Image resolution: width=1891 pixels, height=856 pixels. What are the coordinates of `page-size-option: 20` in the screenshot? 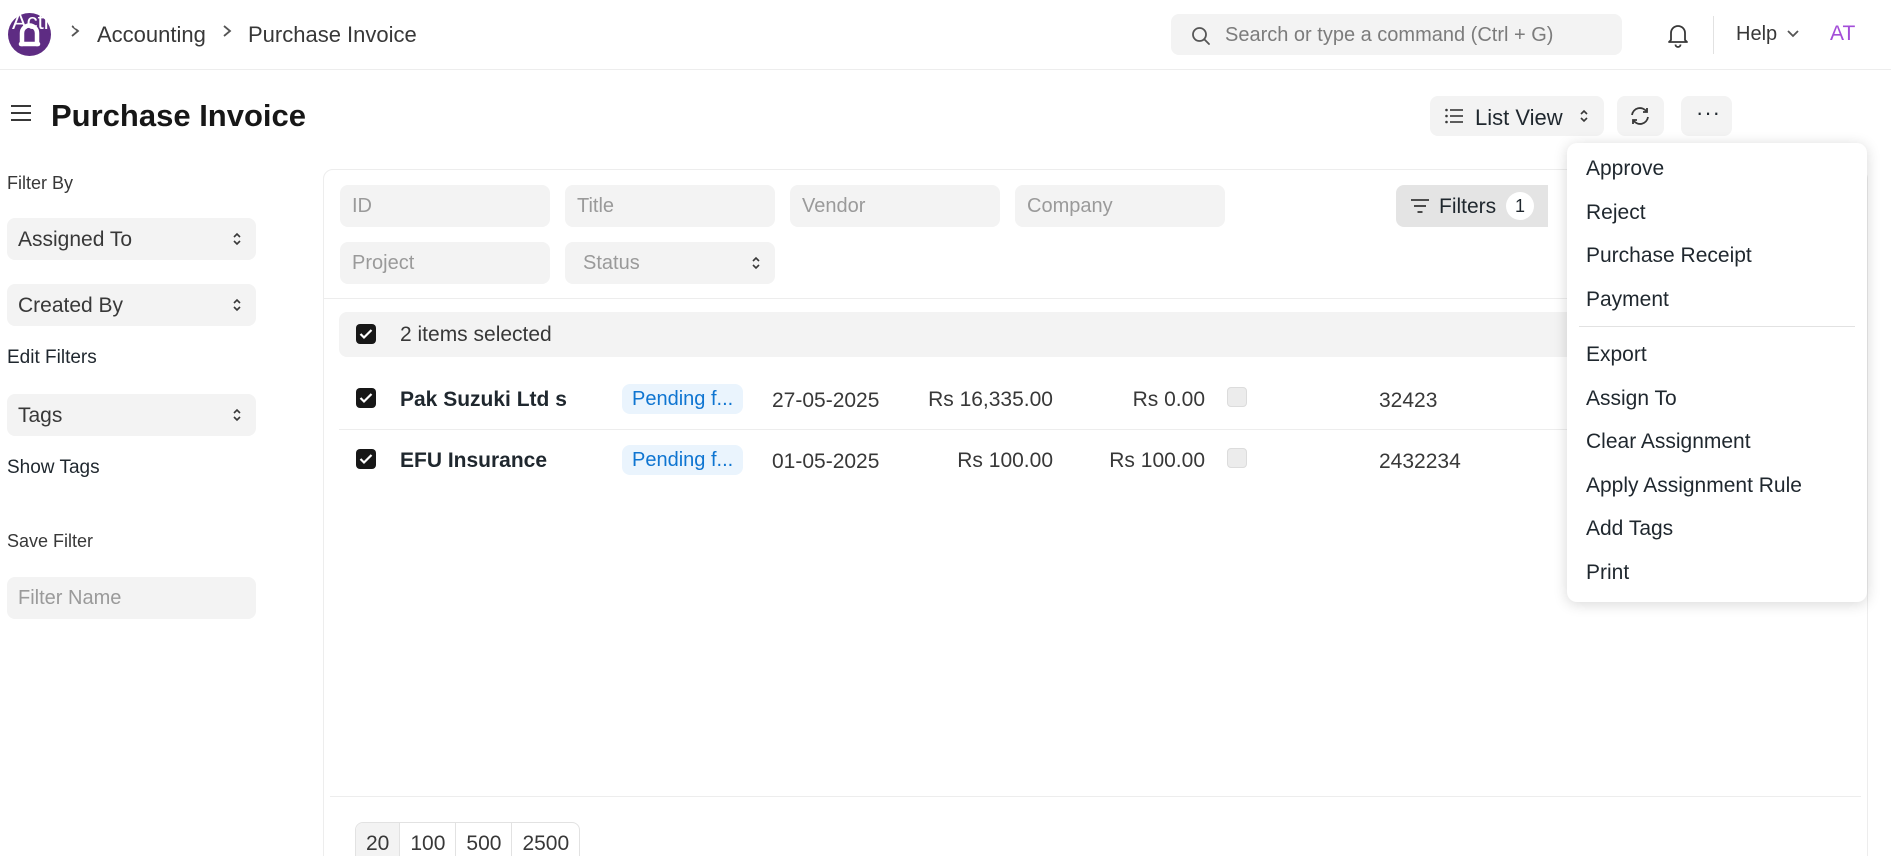 It's located at (378, 839).